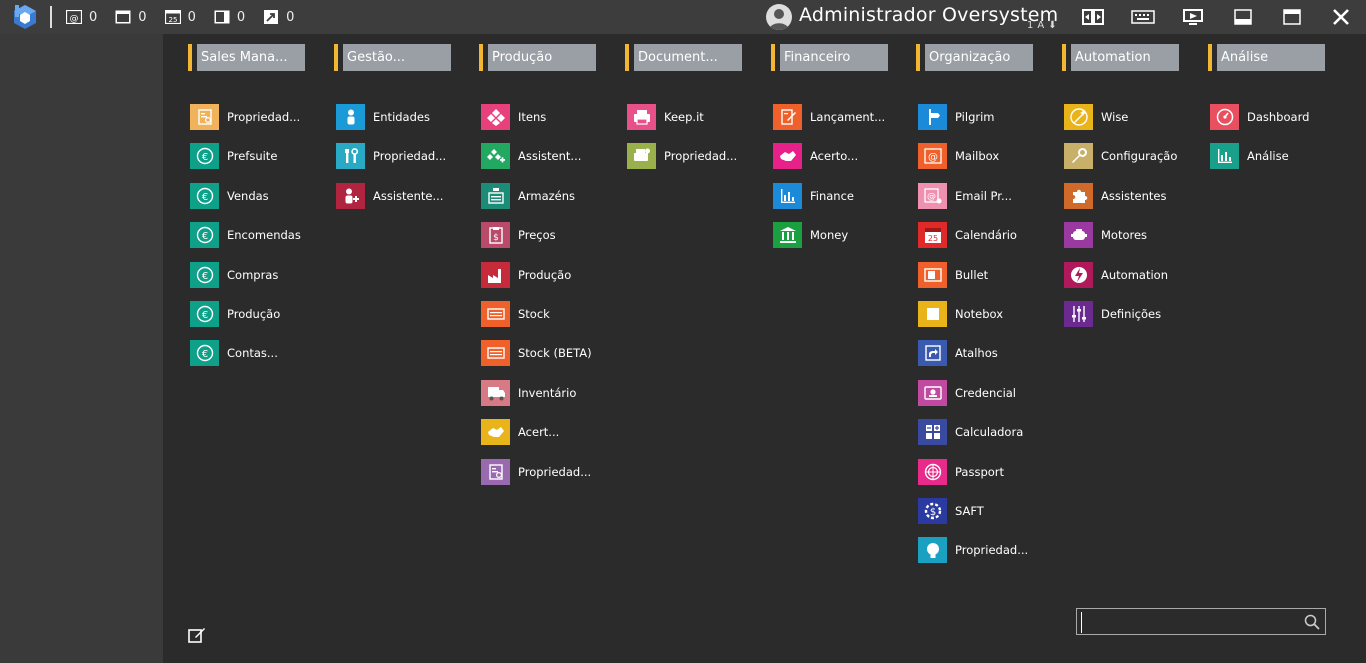 The width and height of the screenshot is (1366, 663). What do you see at coordinates (932, 235) in the screenshot?
I see `calendar-icon: 25` at bounding box center [932, 235].